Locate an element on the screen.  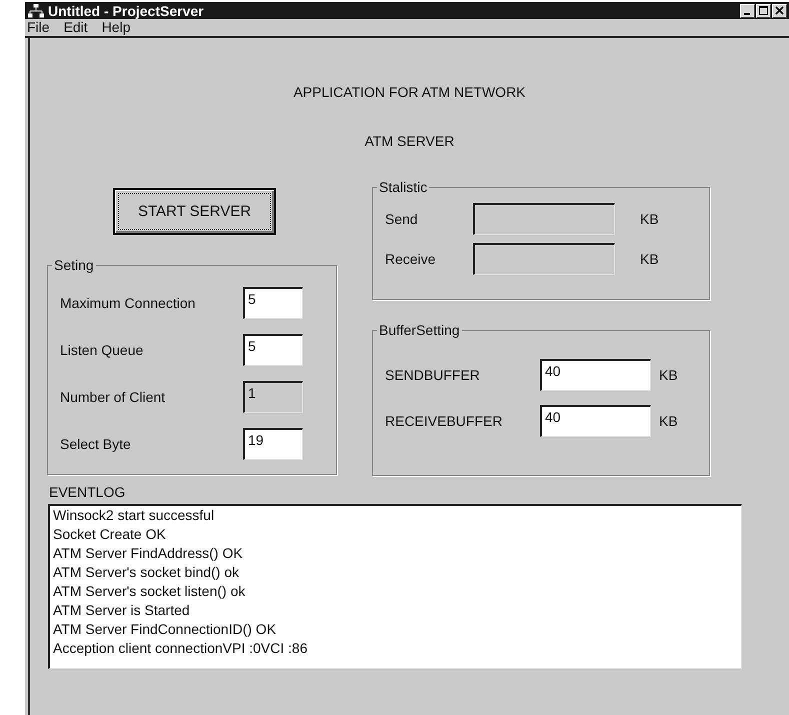
start-server-button: START SERVER is located at coordinates (194, 211).